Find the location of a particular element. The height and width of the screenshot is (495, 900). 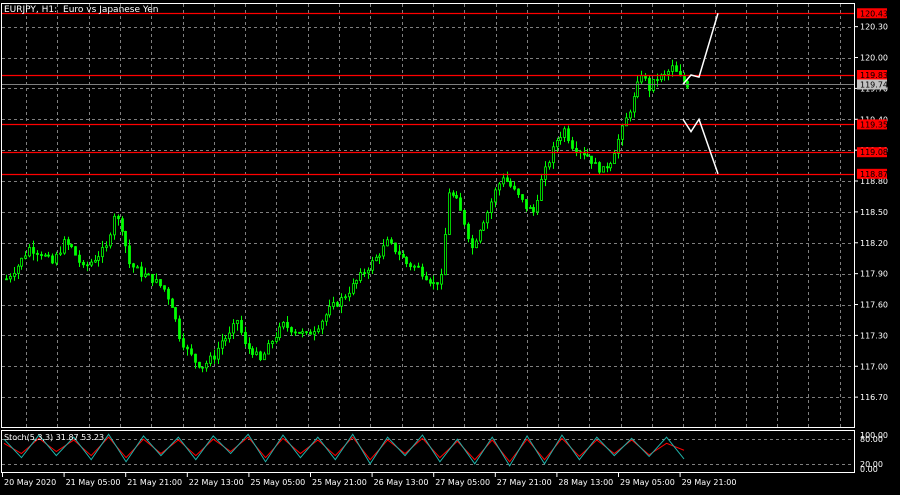

level-price-label: 118.87 is located at coordinates (874, 174).